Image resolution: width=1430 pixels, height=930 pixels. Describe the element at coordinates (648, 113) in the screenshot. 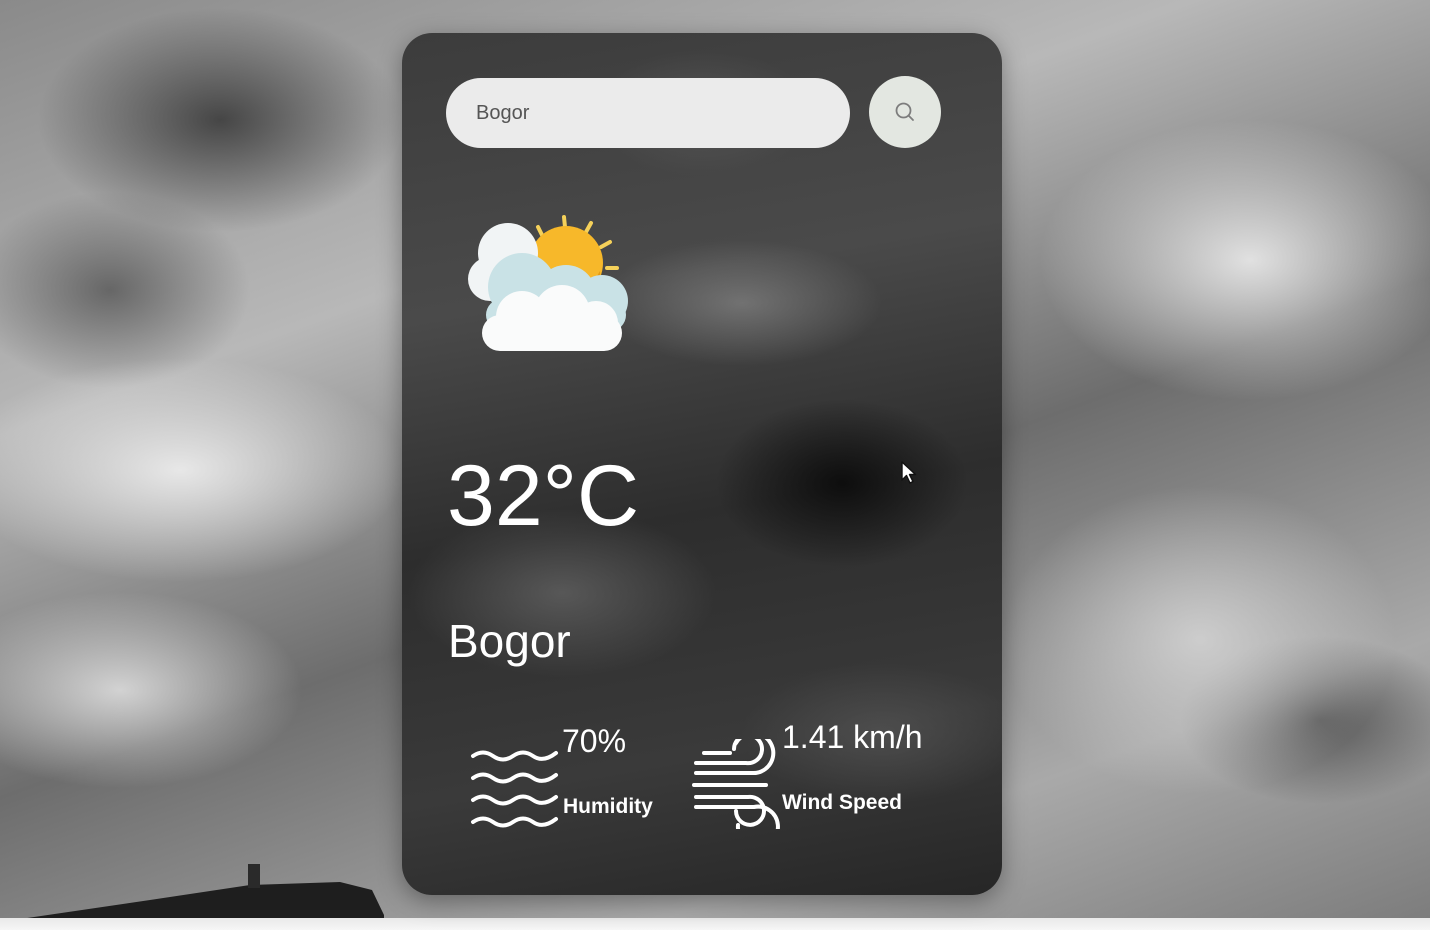

I see `search-input` at that location.